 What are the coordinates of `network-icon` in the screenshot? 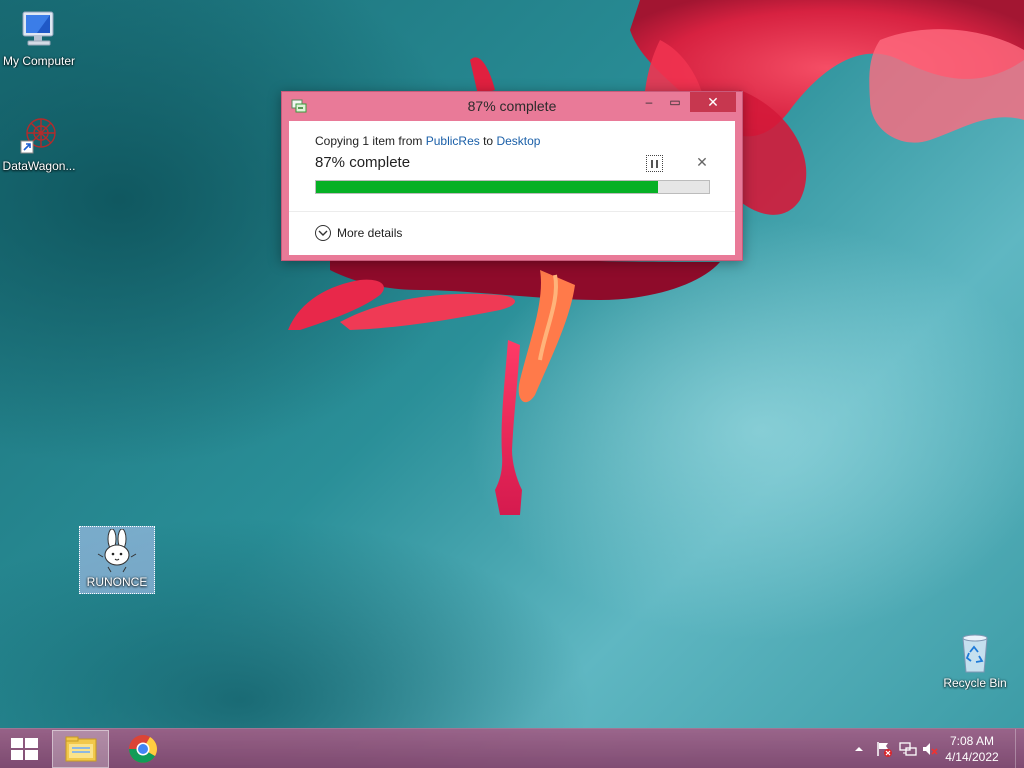 It's located at (908, 749).